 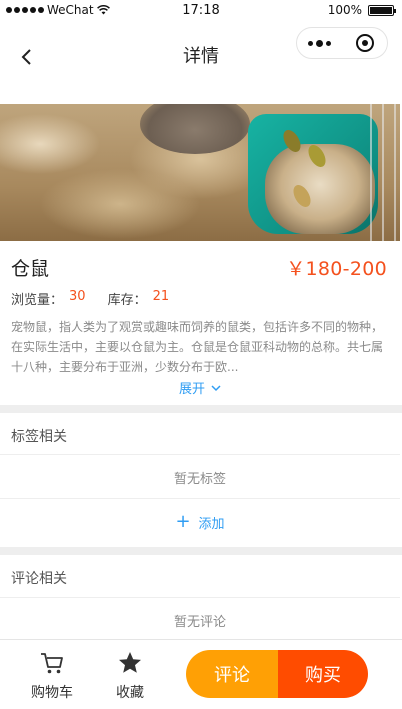 What do you see at coordinates (191, 389) in the screenshot?
I see `expand-label: 展开` at bounding box center [191, 389].